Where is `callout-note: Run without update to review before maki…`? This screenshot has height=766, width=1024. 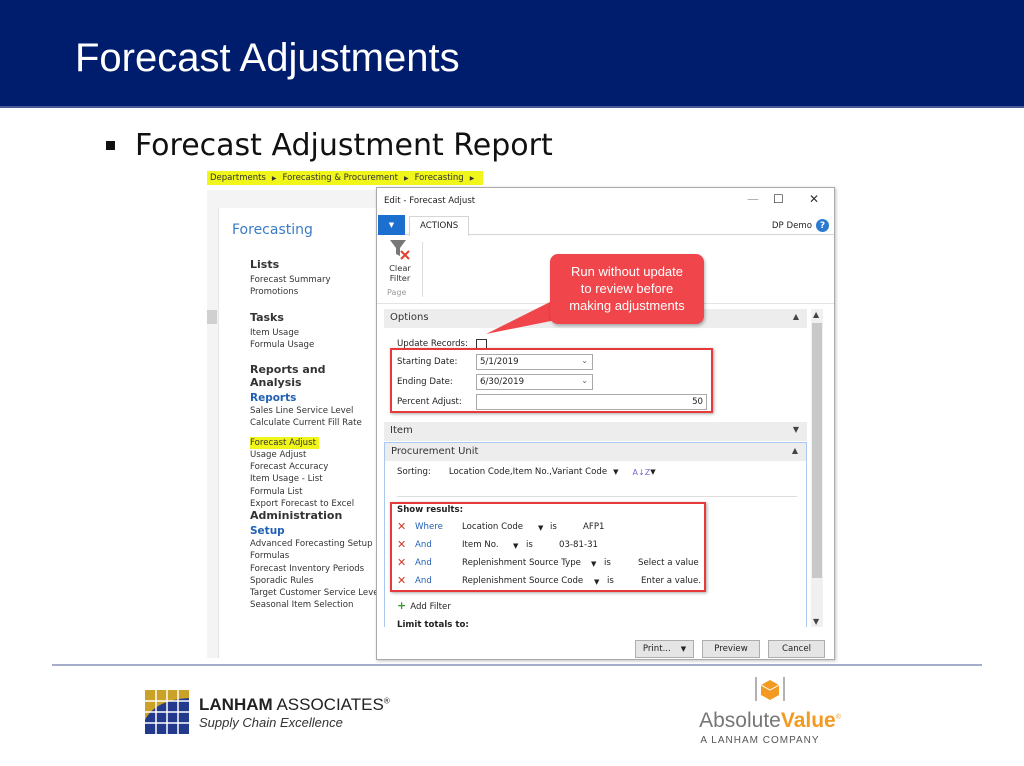 callout-note: Run without update to review before maki… is located at coordinates (627, 289).